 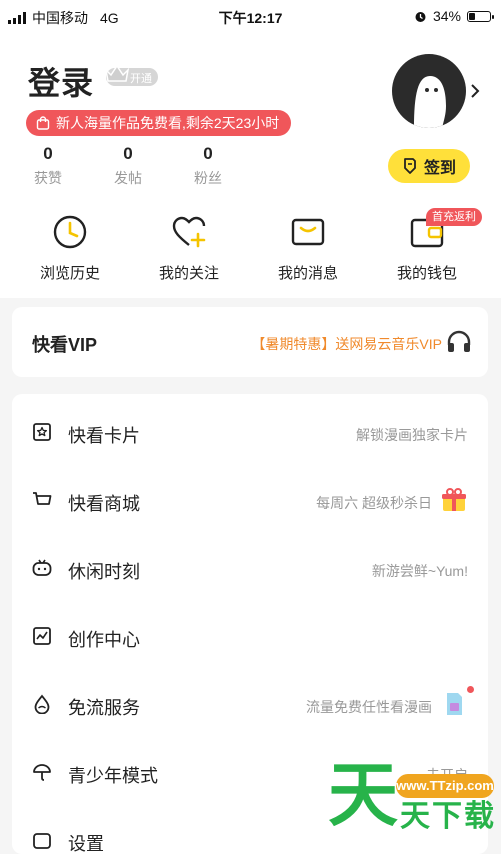 I want to click on vip-title: 快看VIP, so click(x=65, y=345).